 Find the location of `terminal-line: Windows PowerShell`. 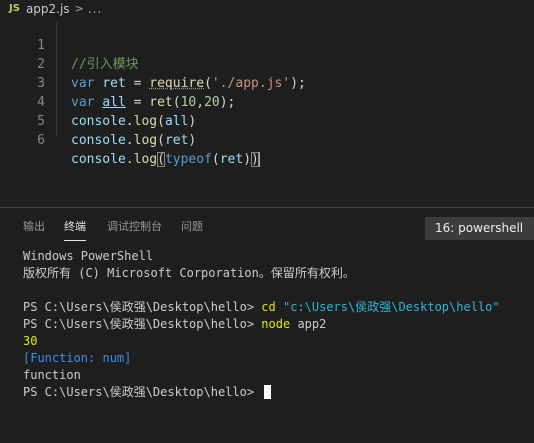

terminal-line: Windows PowerShell is located at coordinates (88, 256).